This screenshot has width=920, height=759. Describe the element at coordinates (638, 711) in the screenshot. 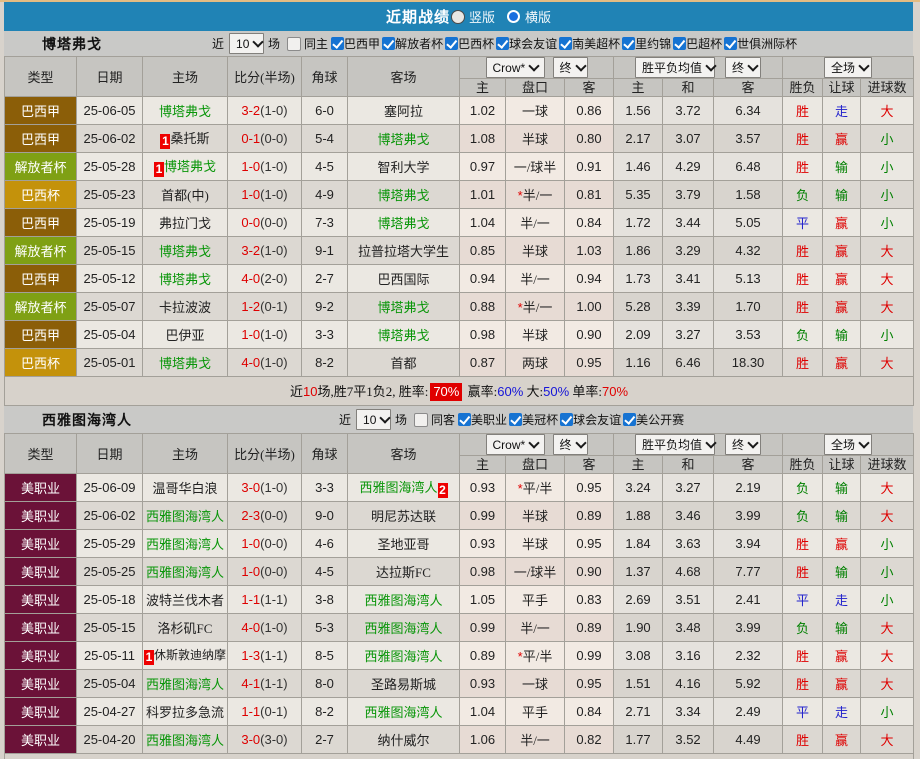

I see `avg-home: 2.71` at that location.